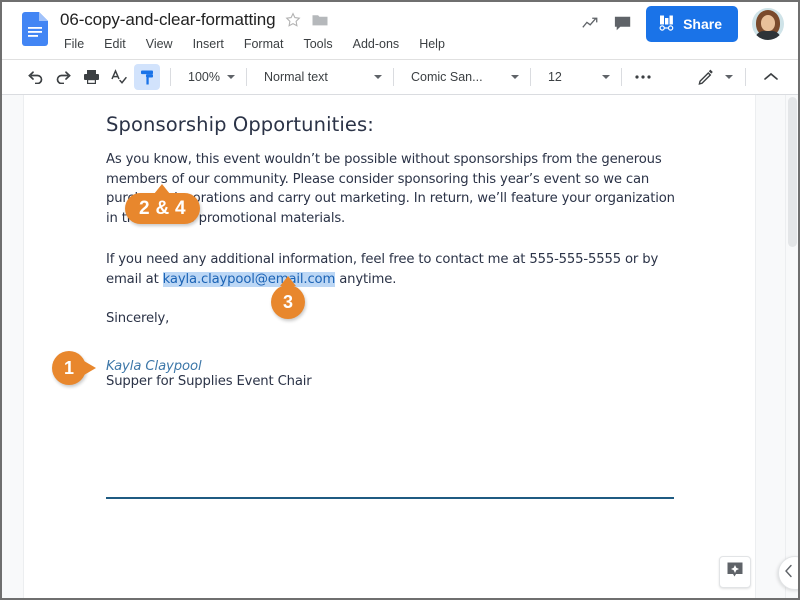  What do you see at coordinates (390, 498) in the screenshot?
I see `horizontal-rule` at bounding box center [390, 498].